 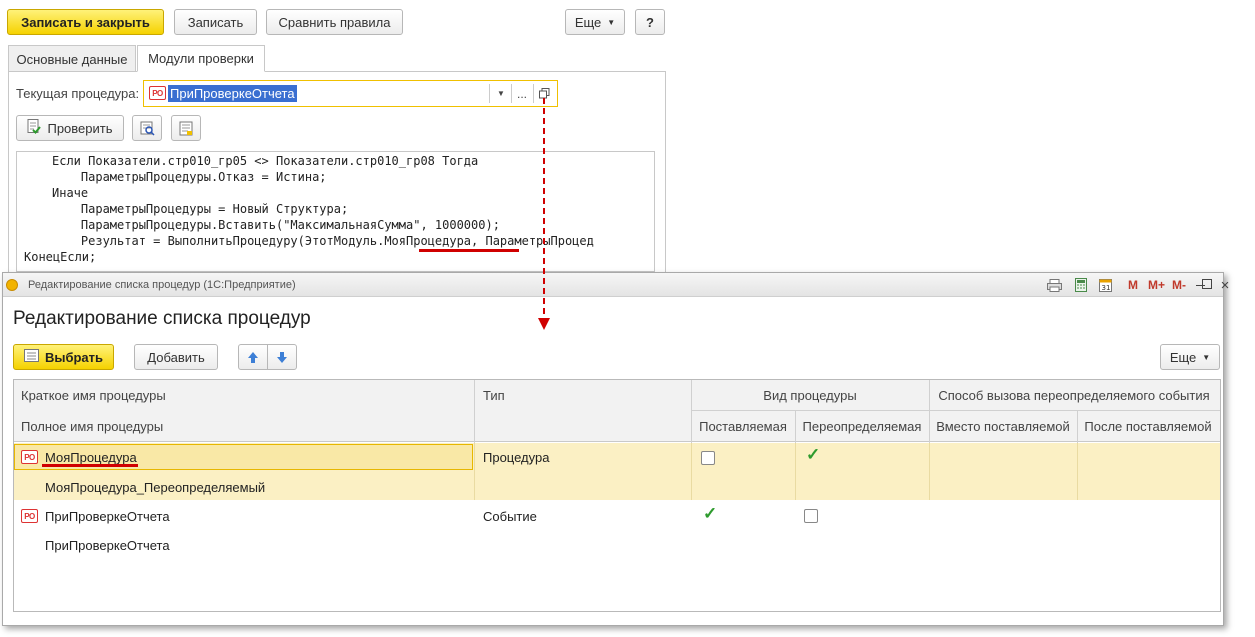 I want to click on print-icon, so click(x=1054, y=285).